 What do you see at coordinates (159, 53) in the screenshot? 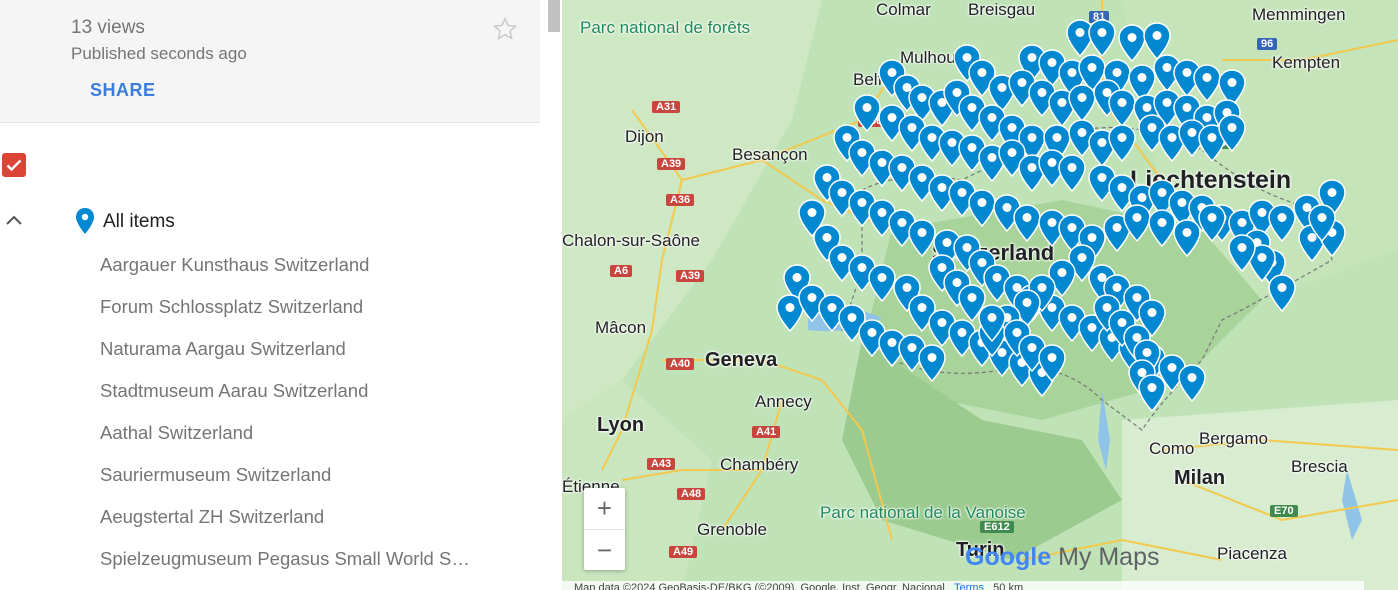
I see `published-status: Published seconds ago` at bounding box center [159, 53].